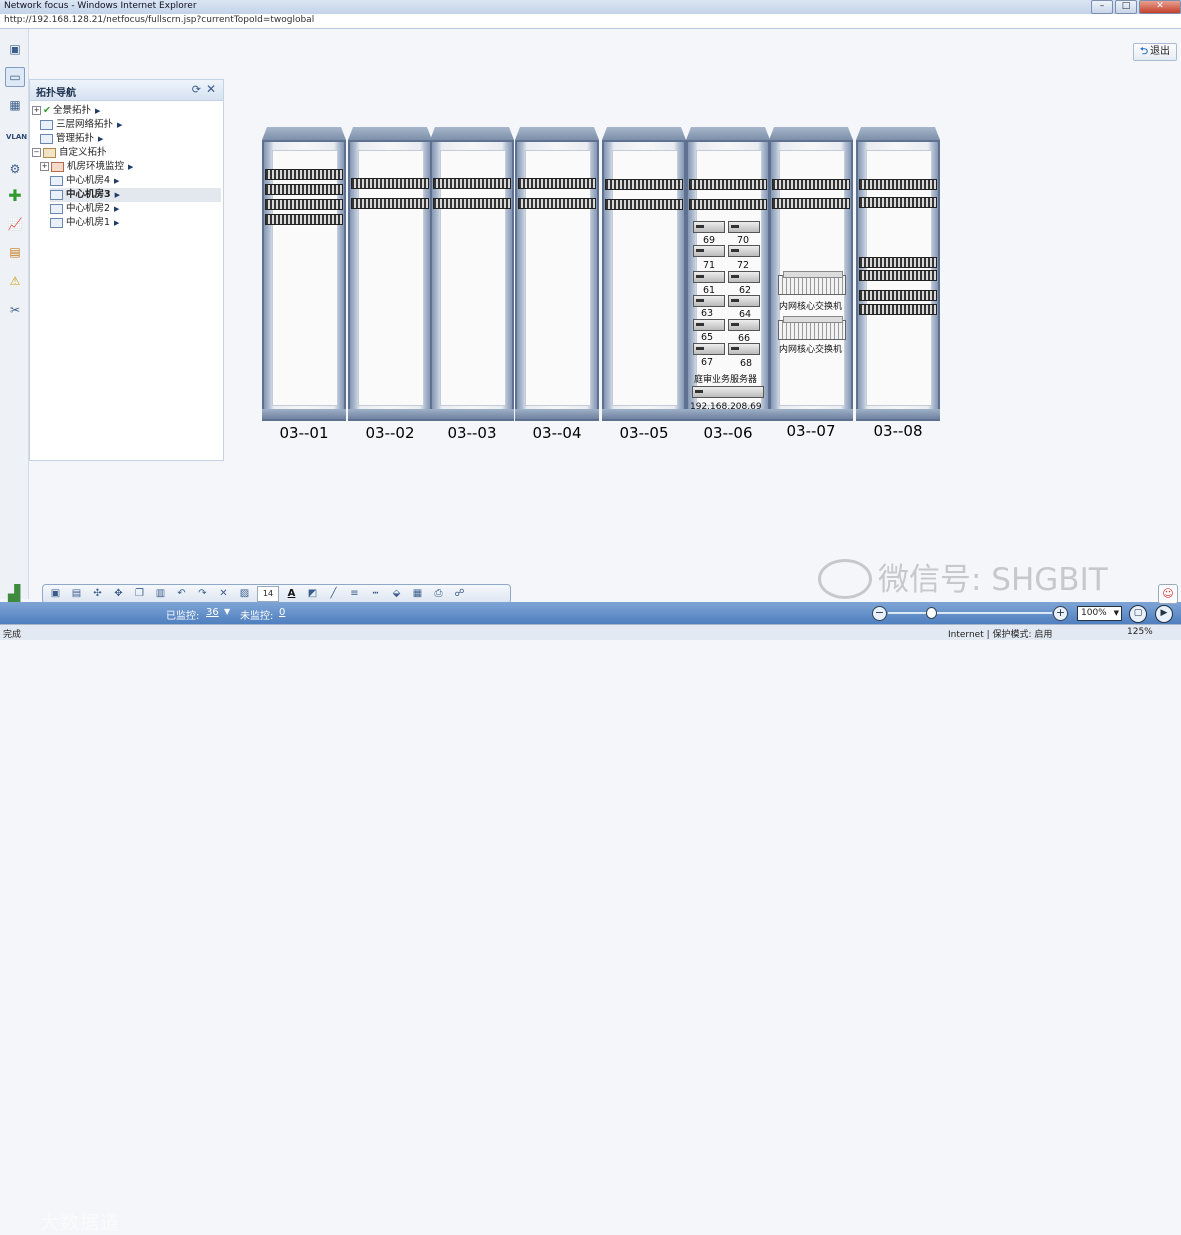 This screenshot has width=1181, height=1235. What do you see at coordinates (160, 594) in the screenshot?
I see `paste-icon: ▥` at bounding box center [160, 594].